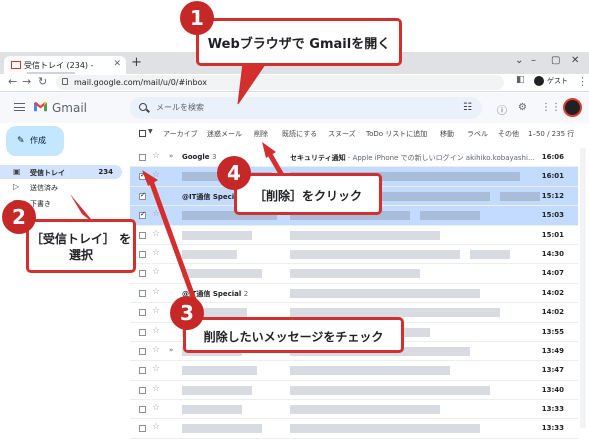  I want to click on message-row: ☆ 15:01, so click(354, 235).